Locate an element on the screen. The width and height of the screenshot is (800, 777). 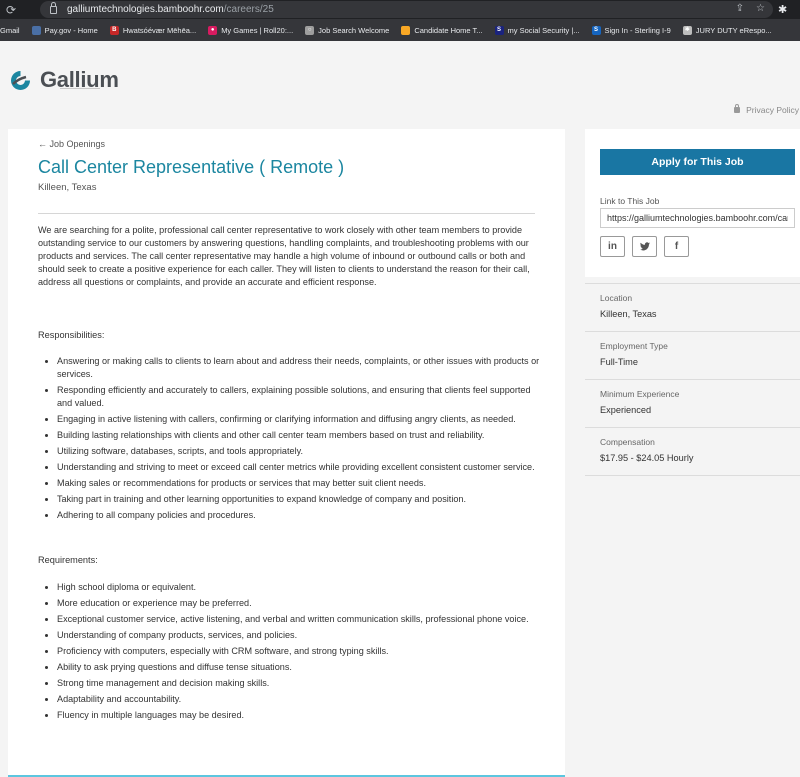
url-path: /careers/25 is located at coordinates (248, 9).